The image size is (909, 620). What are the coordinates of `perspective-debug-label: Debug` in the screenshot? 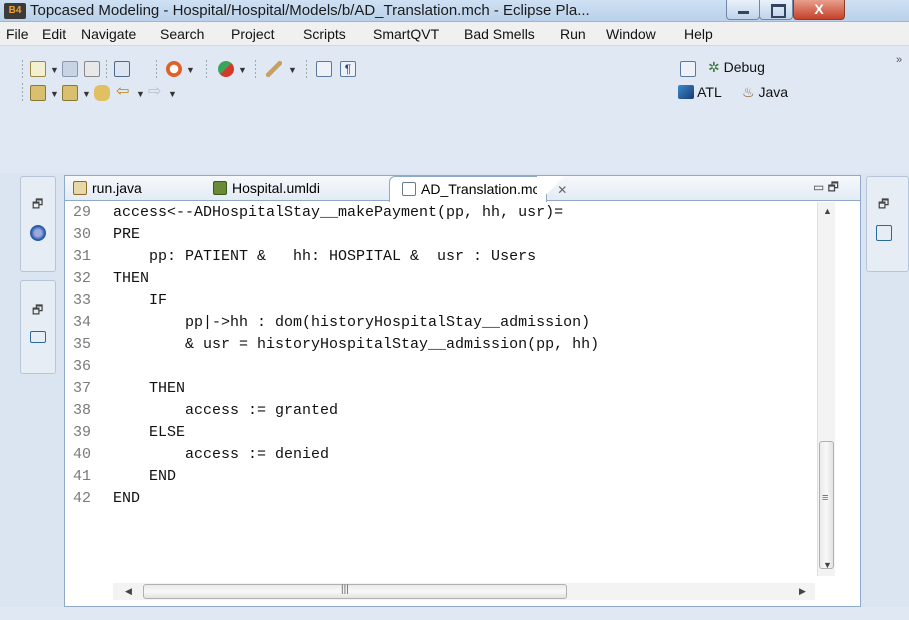 It's located at (744, 67).